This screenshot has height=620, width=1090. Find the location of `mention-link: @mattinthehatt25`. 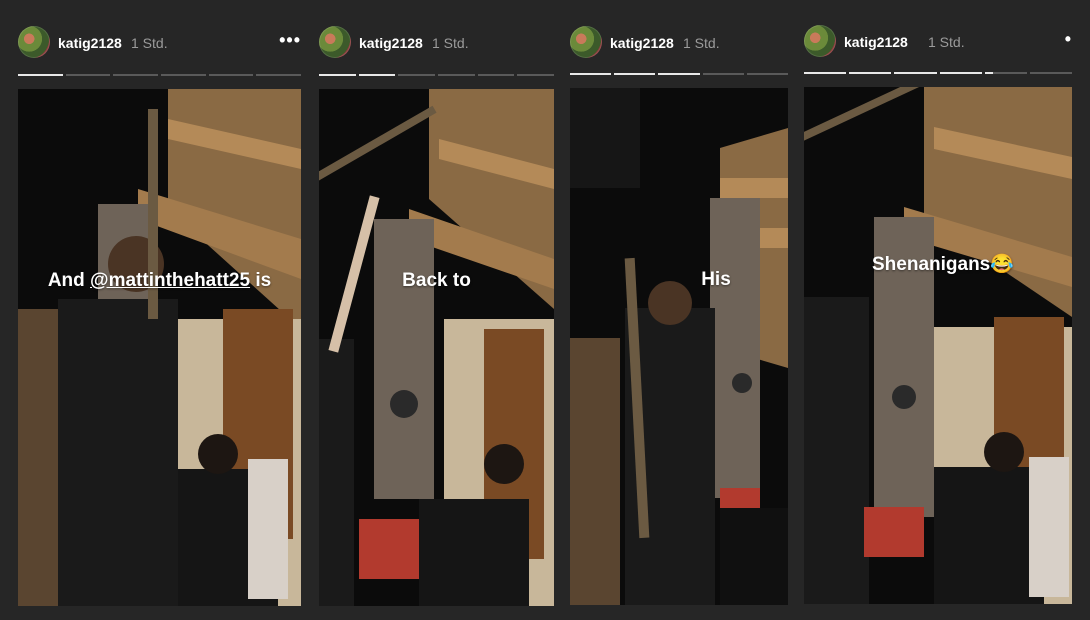

mention-link: @mattinthehatt25 is located at coordinates (170, 280).